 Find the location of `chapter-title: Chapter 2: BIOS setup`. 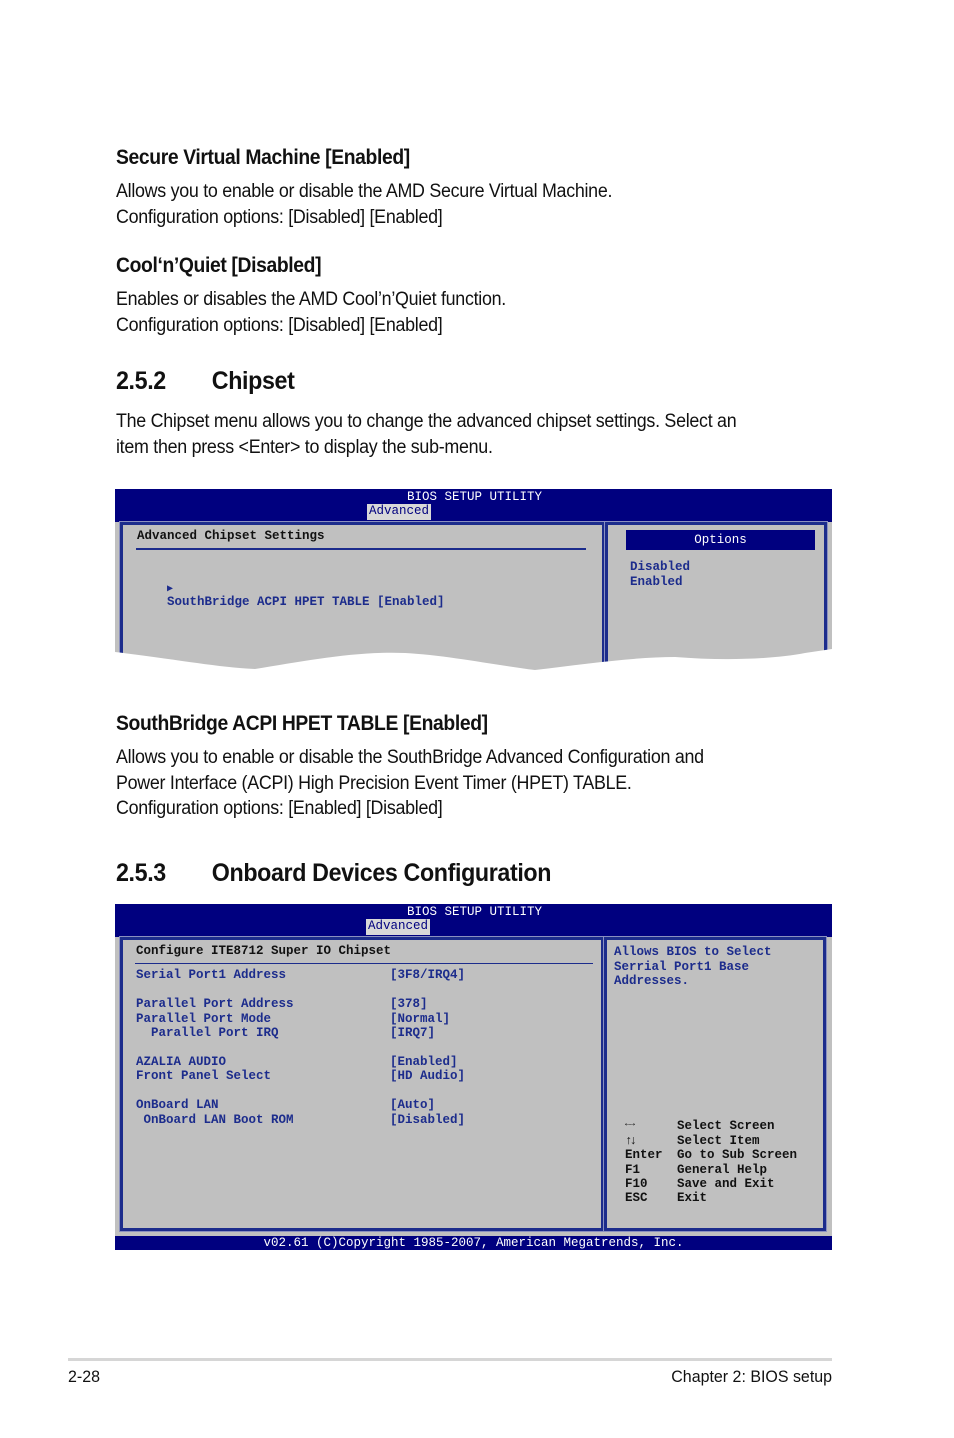

chapter-title: Chapter 2: BIOS setup is located at coordinates (751, 1376).